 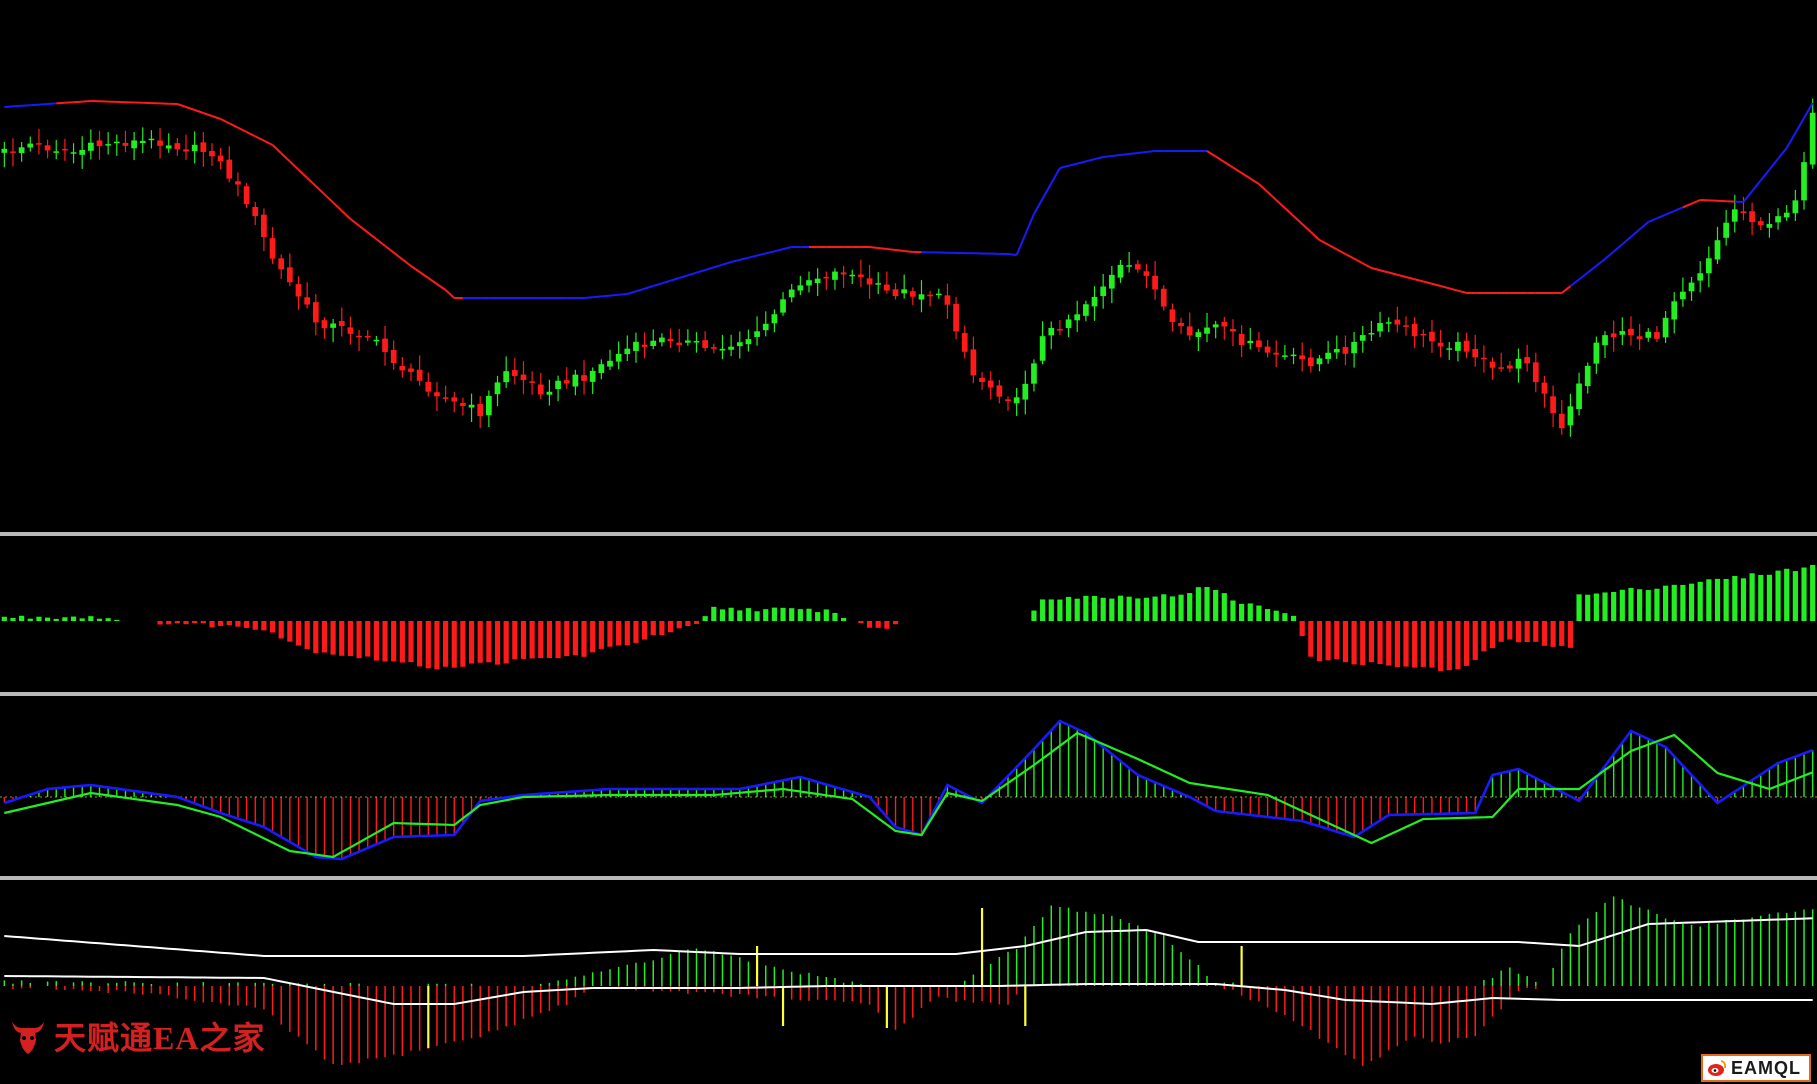 I want to click on bull-head-icon, so click(x=28, y=1038).